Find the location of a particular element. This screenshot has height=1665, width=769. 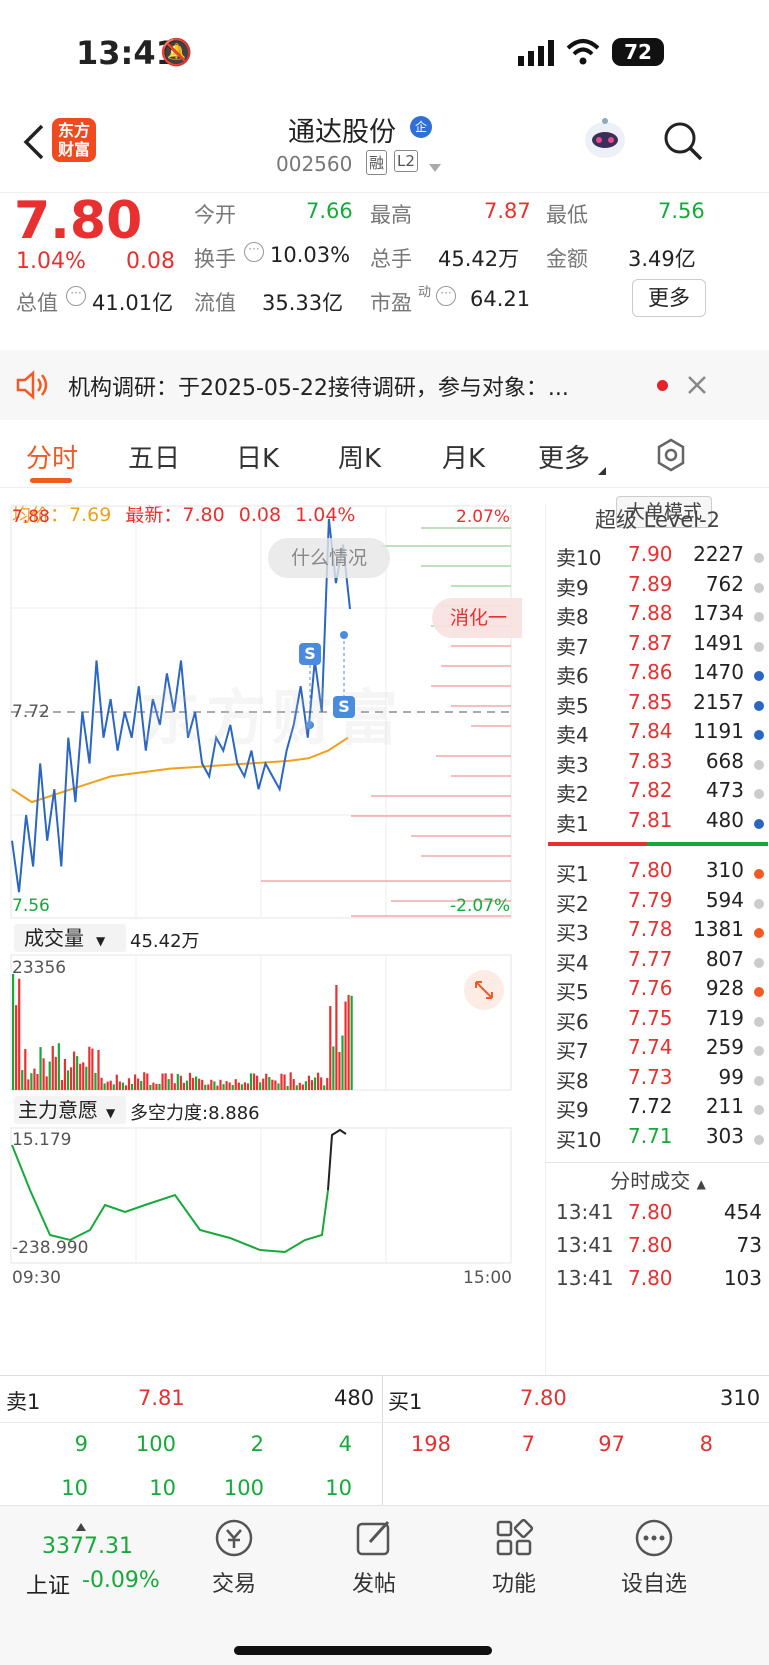

volume-selector: 成交量 ▼ is located at coordinates (70, 938).